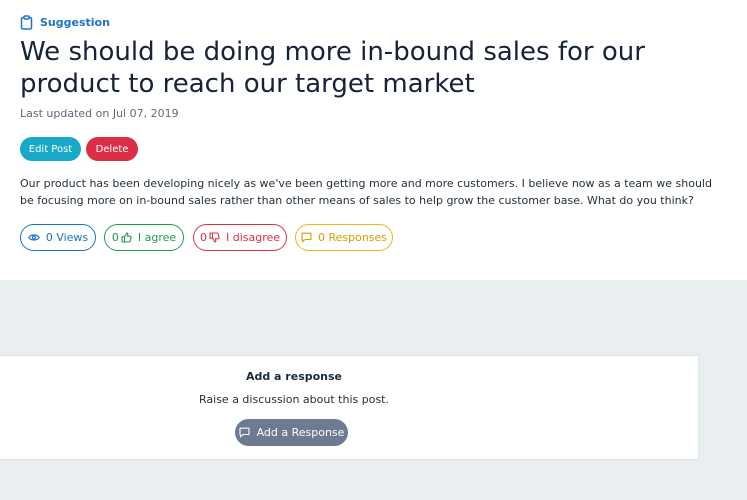 Image resolution: width=747 pixels, height=500 pixels. I want to click on views-label: 0 Views, so click(67, 237).